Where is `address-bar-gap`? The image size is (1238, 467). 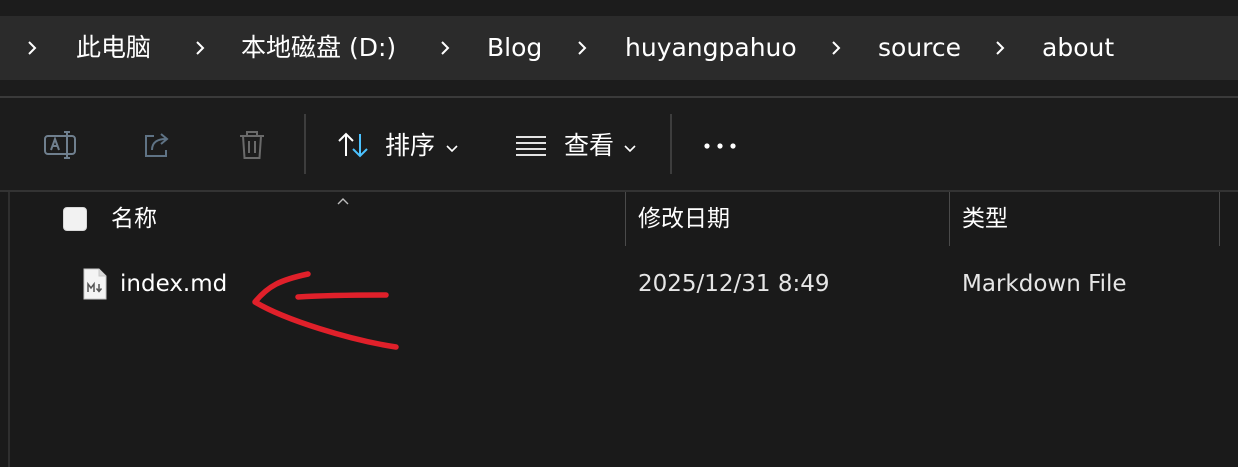
address-bar-gap is located at coordinates (619, 88).